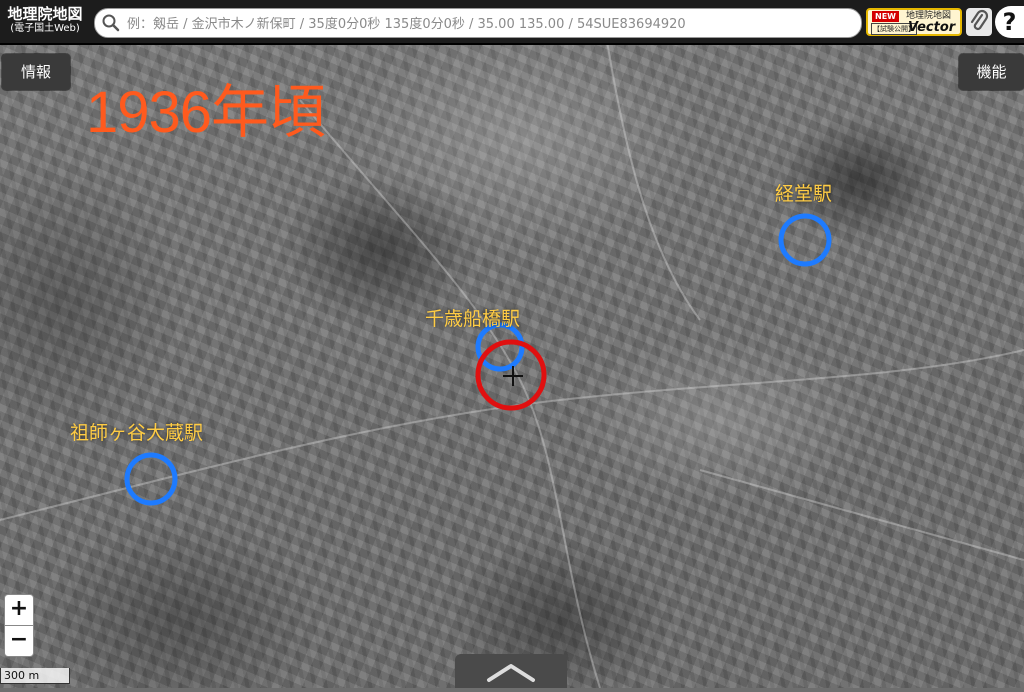 The image size is (1024, 692). Describe the element at coordinates (206, 112) in the screenshot. I see `year-annotation: 1936年頃` at that location.